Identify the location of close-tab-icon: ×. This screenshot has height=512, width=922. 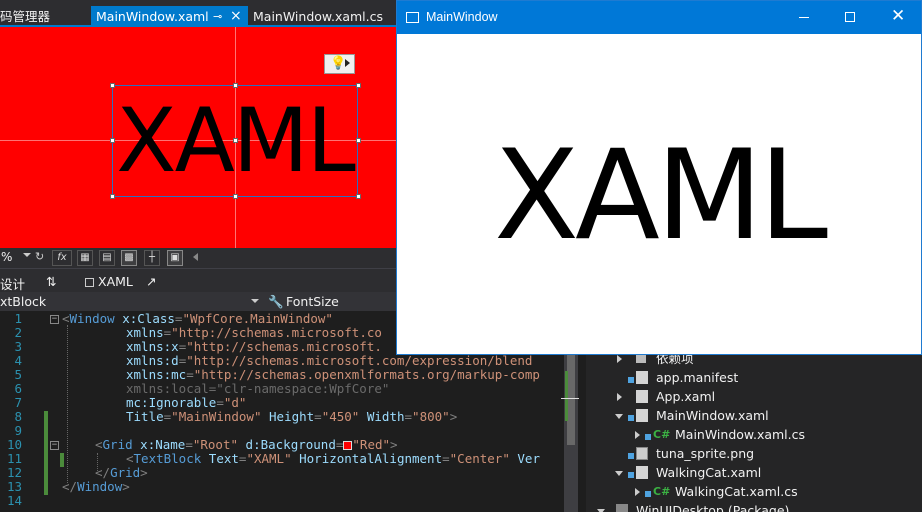
(236, 16).